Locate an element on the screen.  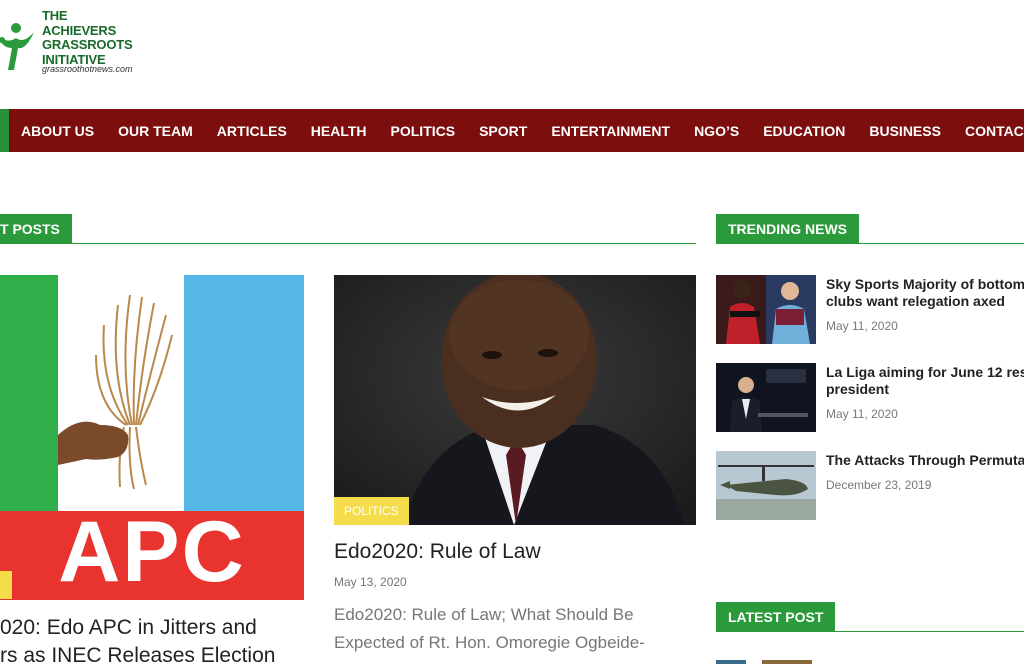
latest-post-tab: LATEST POST is located at coordinates (776, 617).